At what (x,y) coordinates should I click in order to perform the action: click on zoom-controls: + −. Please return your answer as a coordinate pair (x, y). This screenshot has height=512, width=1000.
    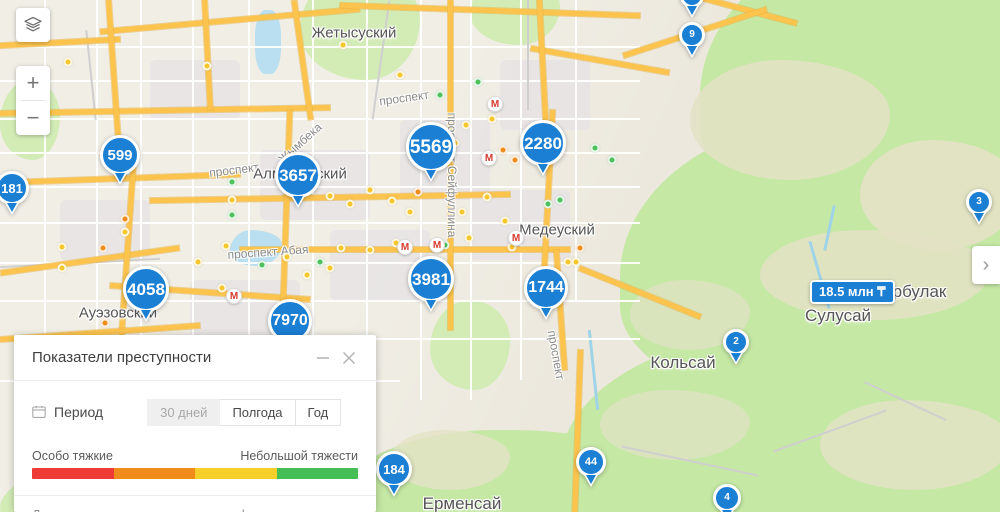
    Looking at the image, I should click on (33, 100).